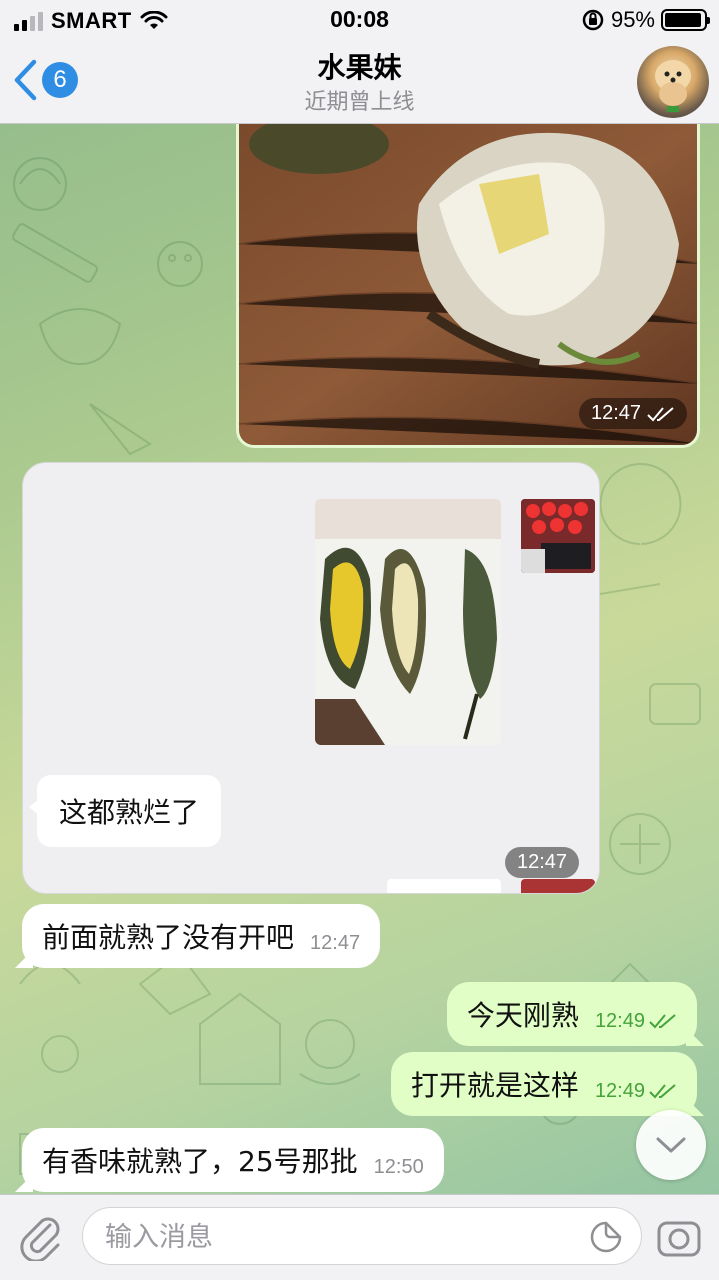  Describe the element at coordinates (408, 622) in the screenshot. I see `shot-durian-photo` at that location.